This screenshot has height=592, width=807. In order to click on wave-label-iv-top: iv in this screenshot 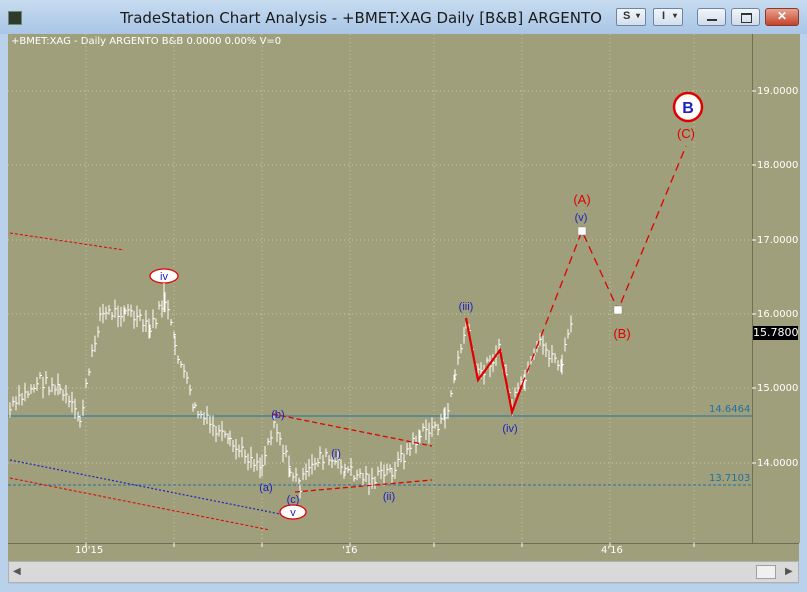, I will do `click(164, 277)`.